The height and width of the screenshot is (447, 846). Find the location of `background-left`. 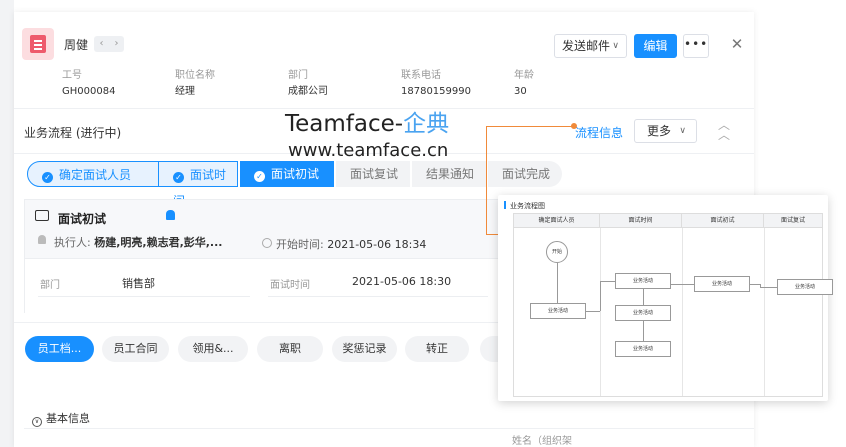

background-left is located at coordinates (7, 223).